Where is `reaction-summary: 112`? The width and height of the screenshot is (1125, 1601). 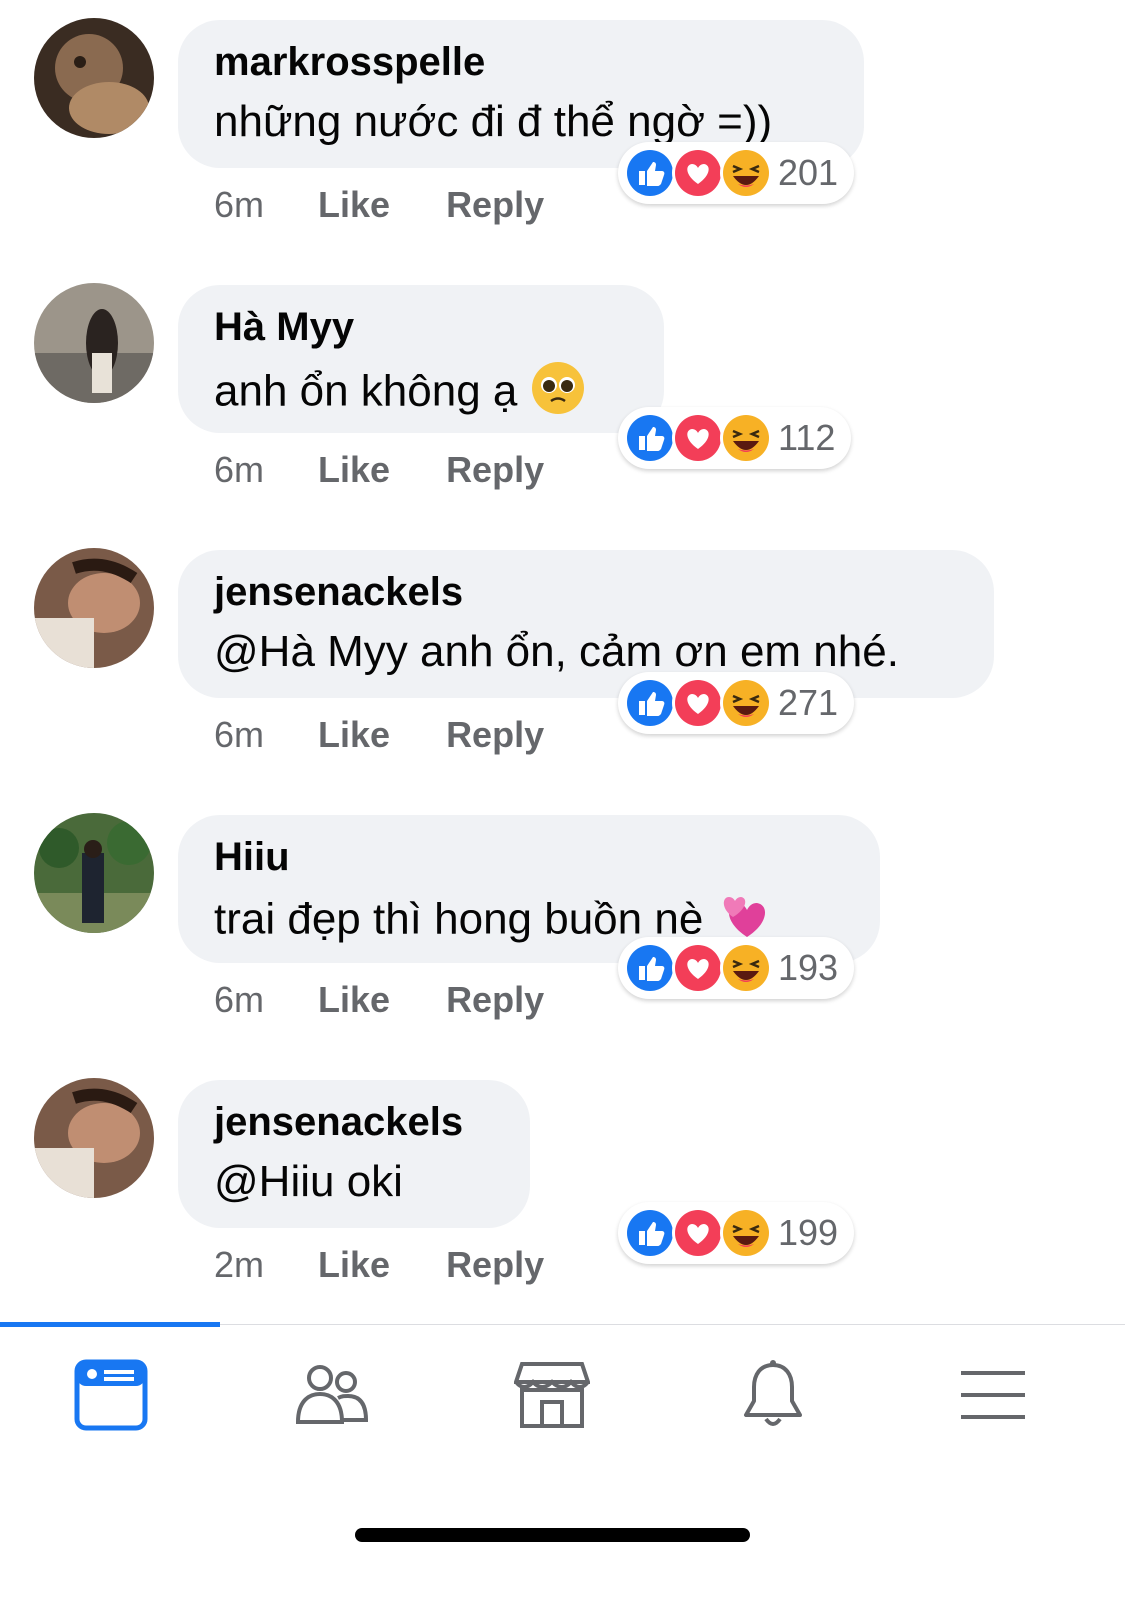 reaction-summary: 112 is located at coordinates (735, 438).